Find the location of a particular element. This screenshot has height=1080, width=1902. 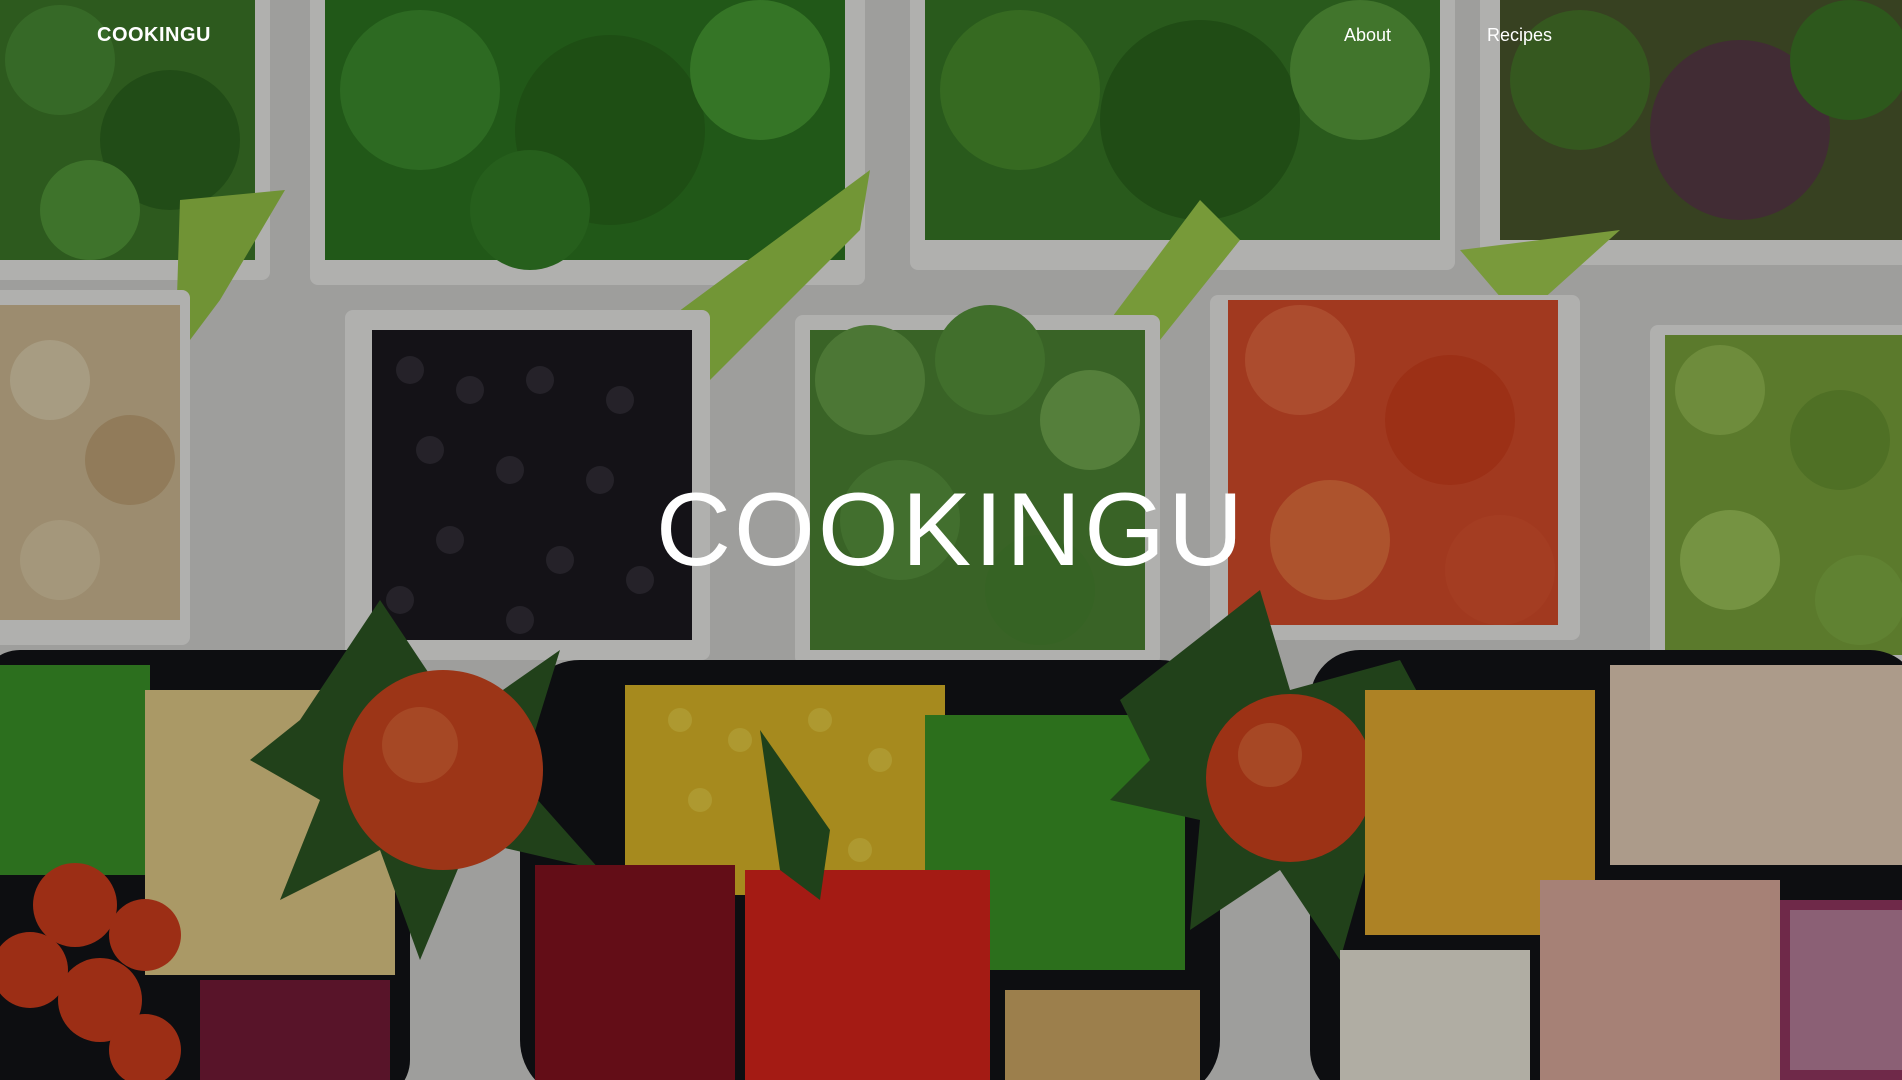

top-navbar: COOKINGU About Recipes is located at coordinates (951, 36).